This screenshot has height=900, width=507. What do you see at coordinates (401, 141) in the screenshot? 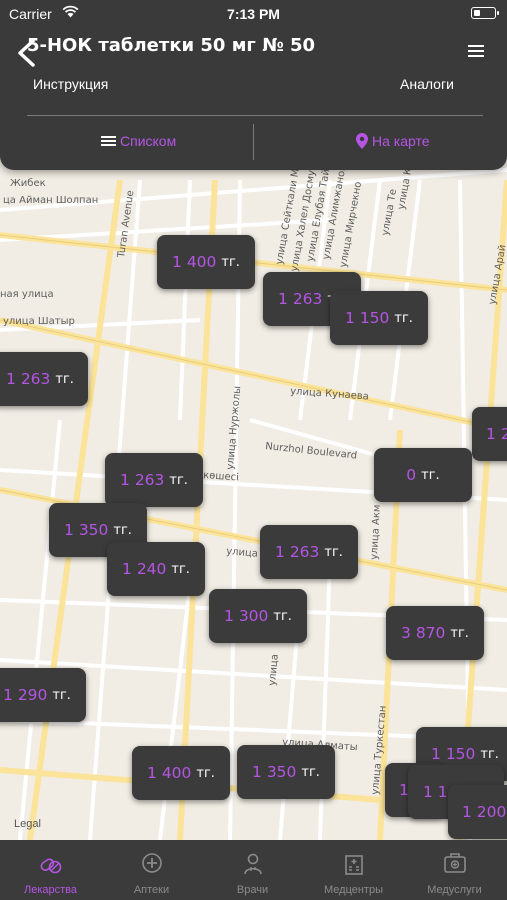
I see `map-view-label: На карте` at bounding box center [401, 141].